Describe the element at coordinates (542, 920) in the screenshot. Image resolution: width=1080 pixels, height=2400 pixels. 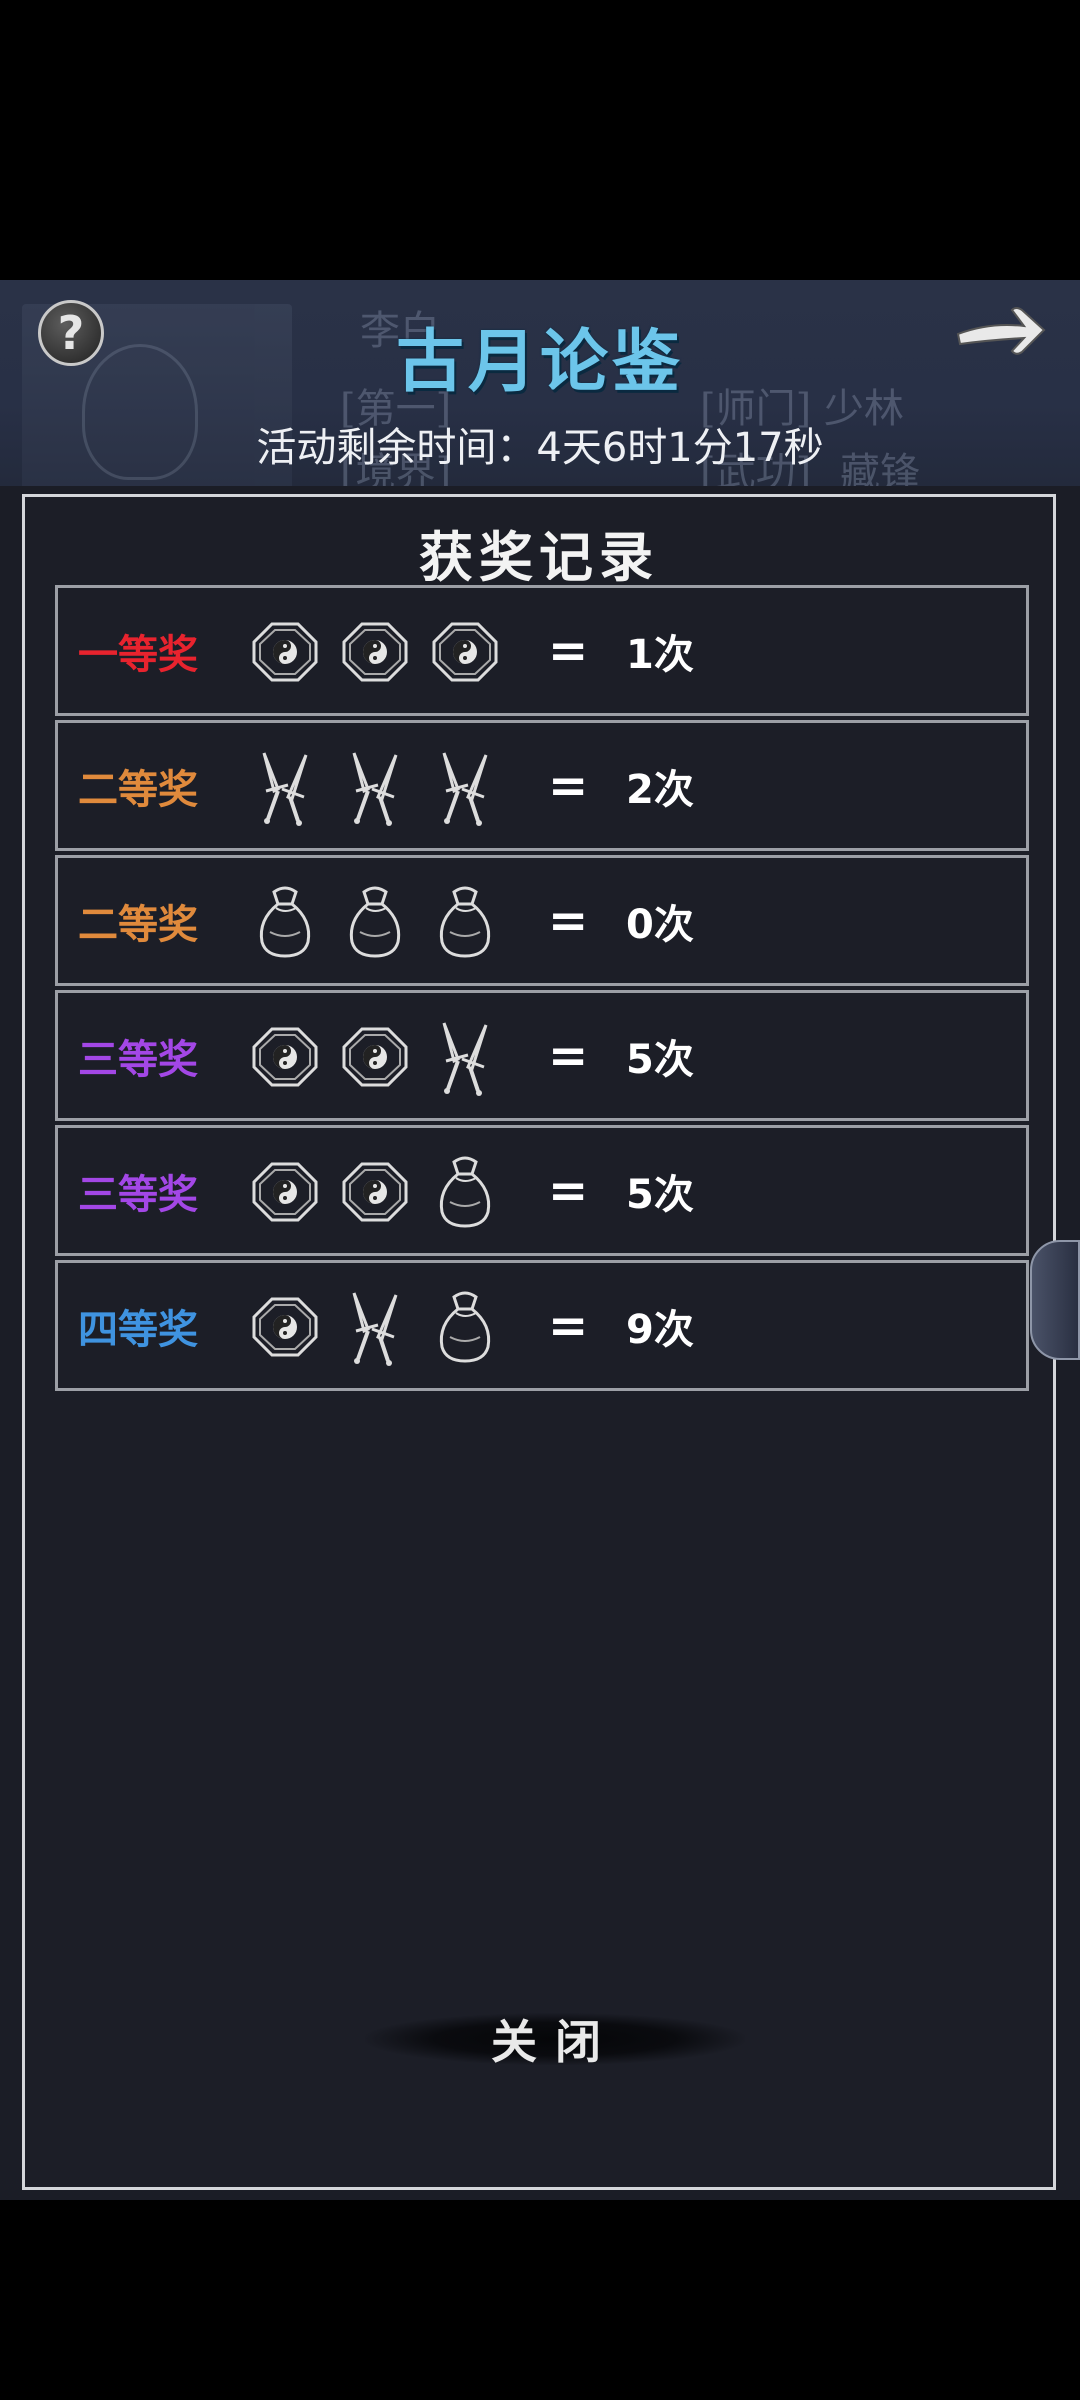
I see `prize-row: 二等奖 = 0次` at that location.